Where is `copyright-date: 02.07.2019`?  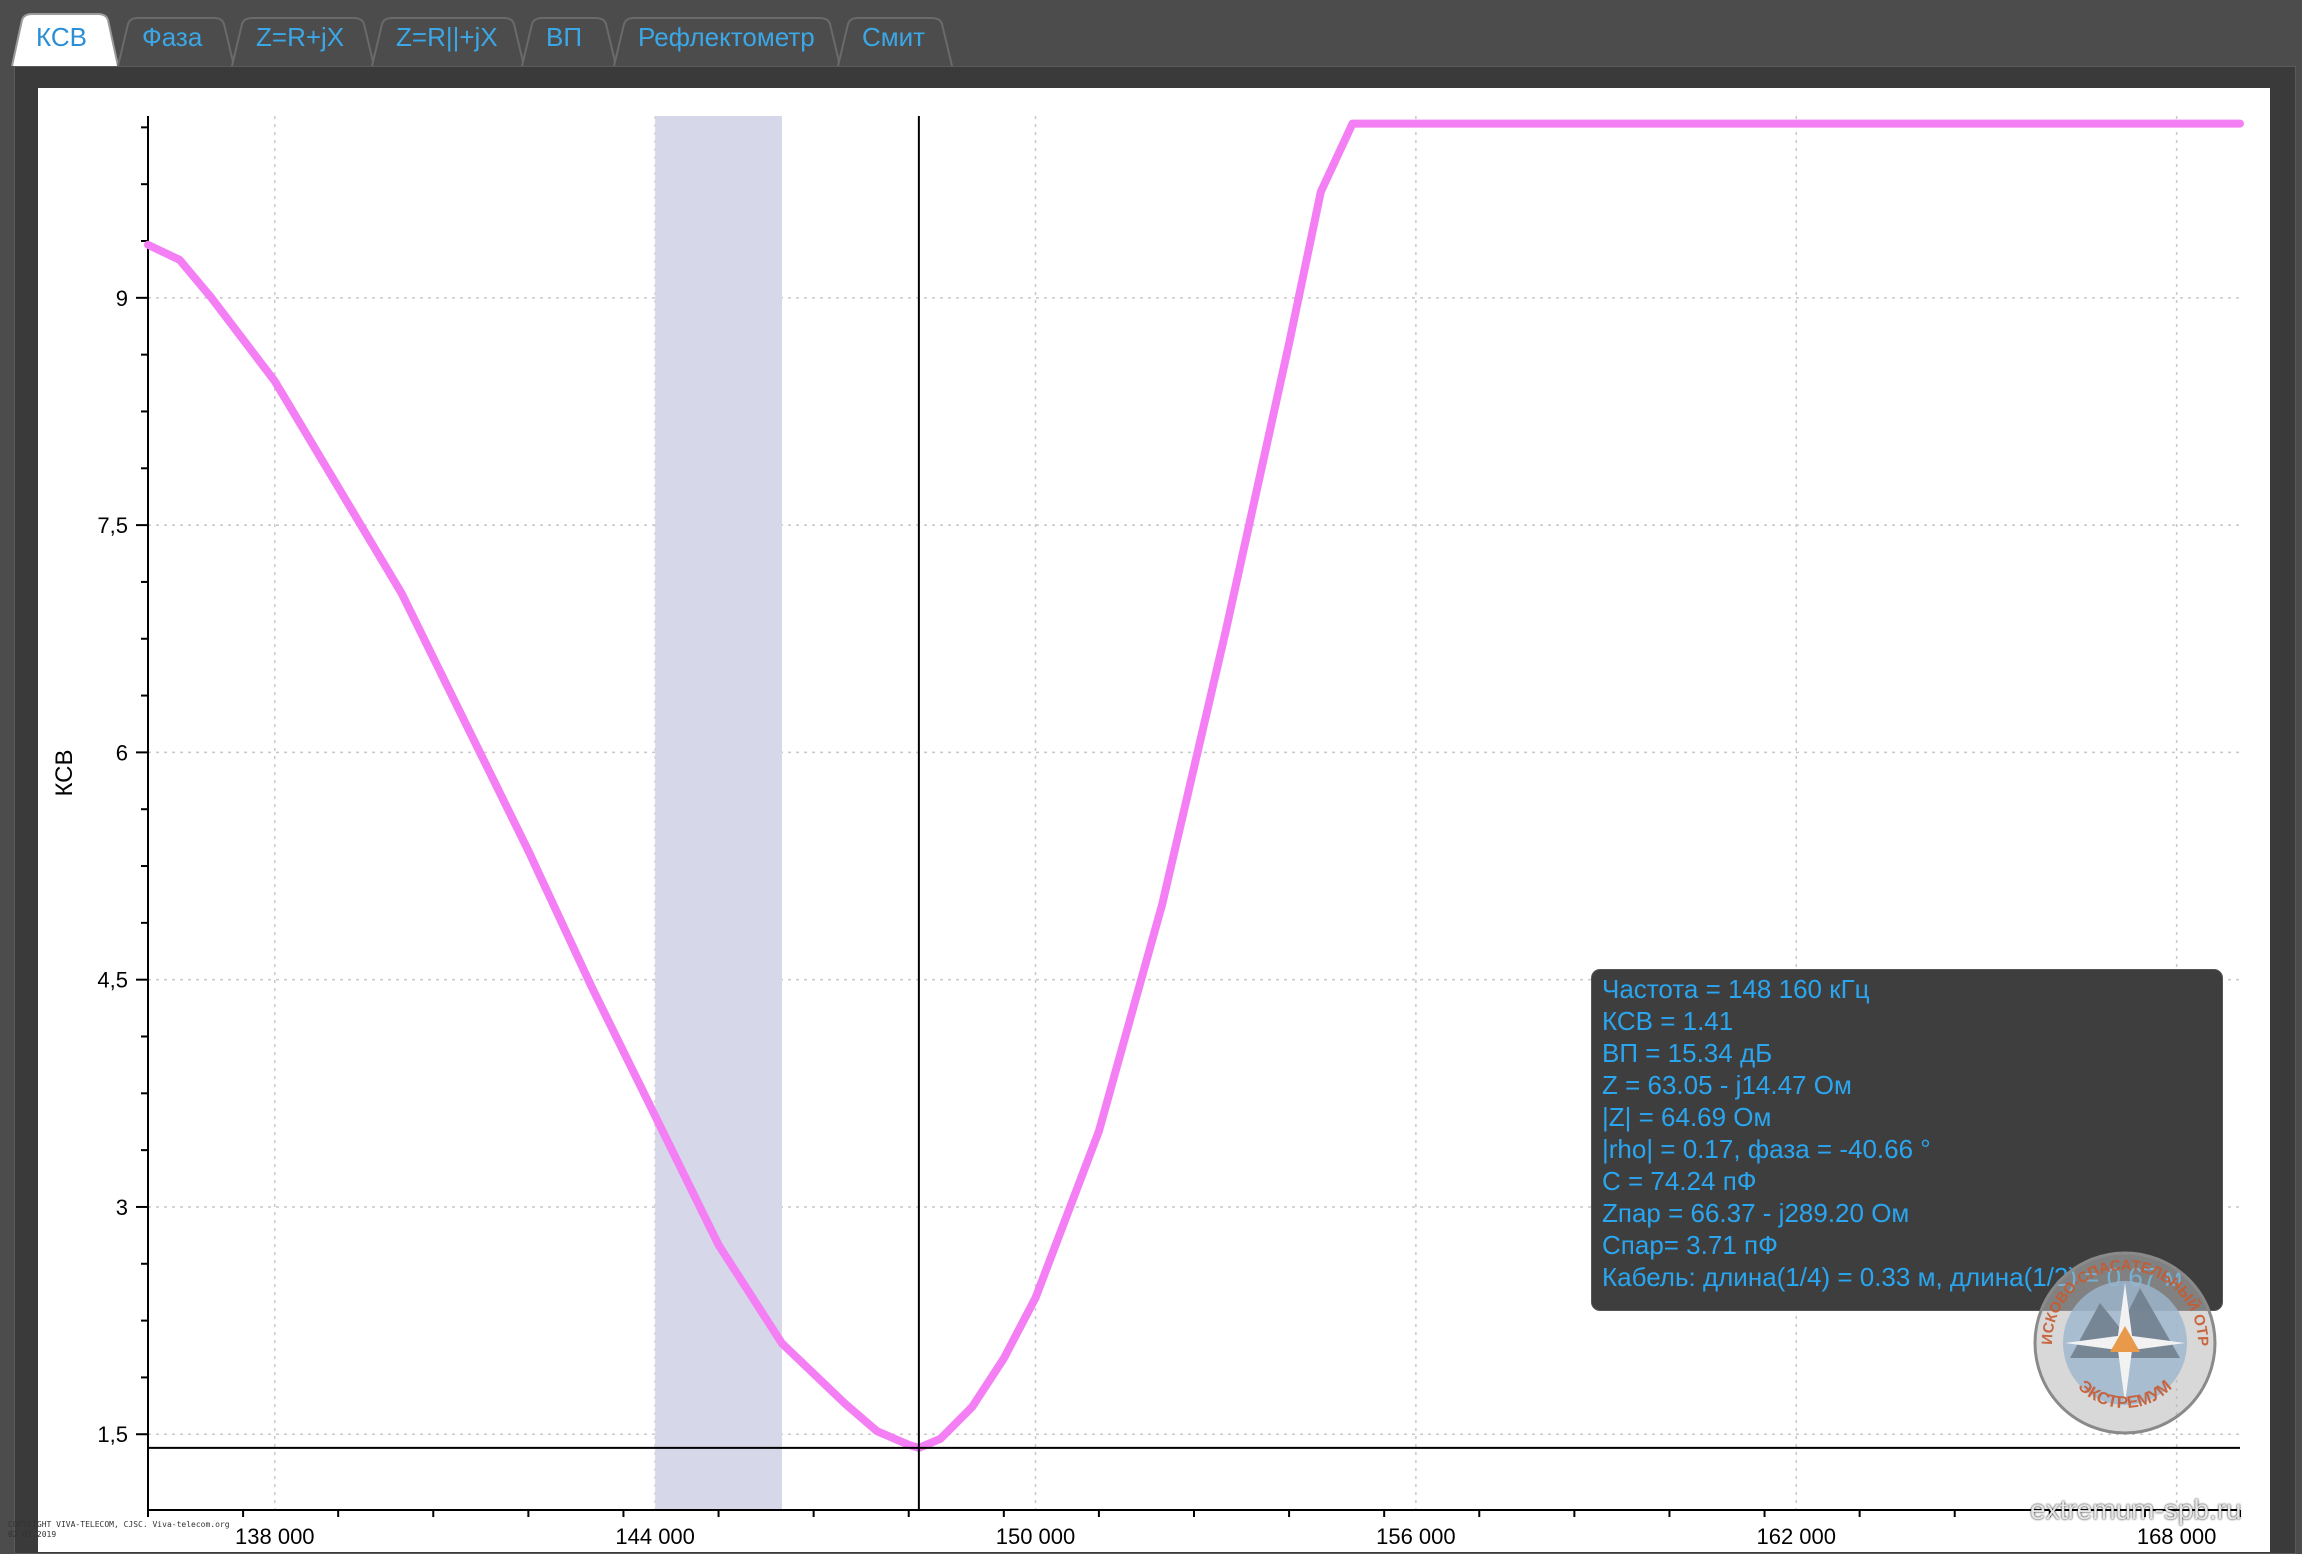
copyright-date: 02.07.2019 is located at coordinates (32, 1534).